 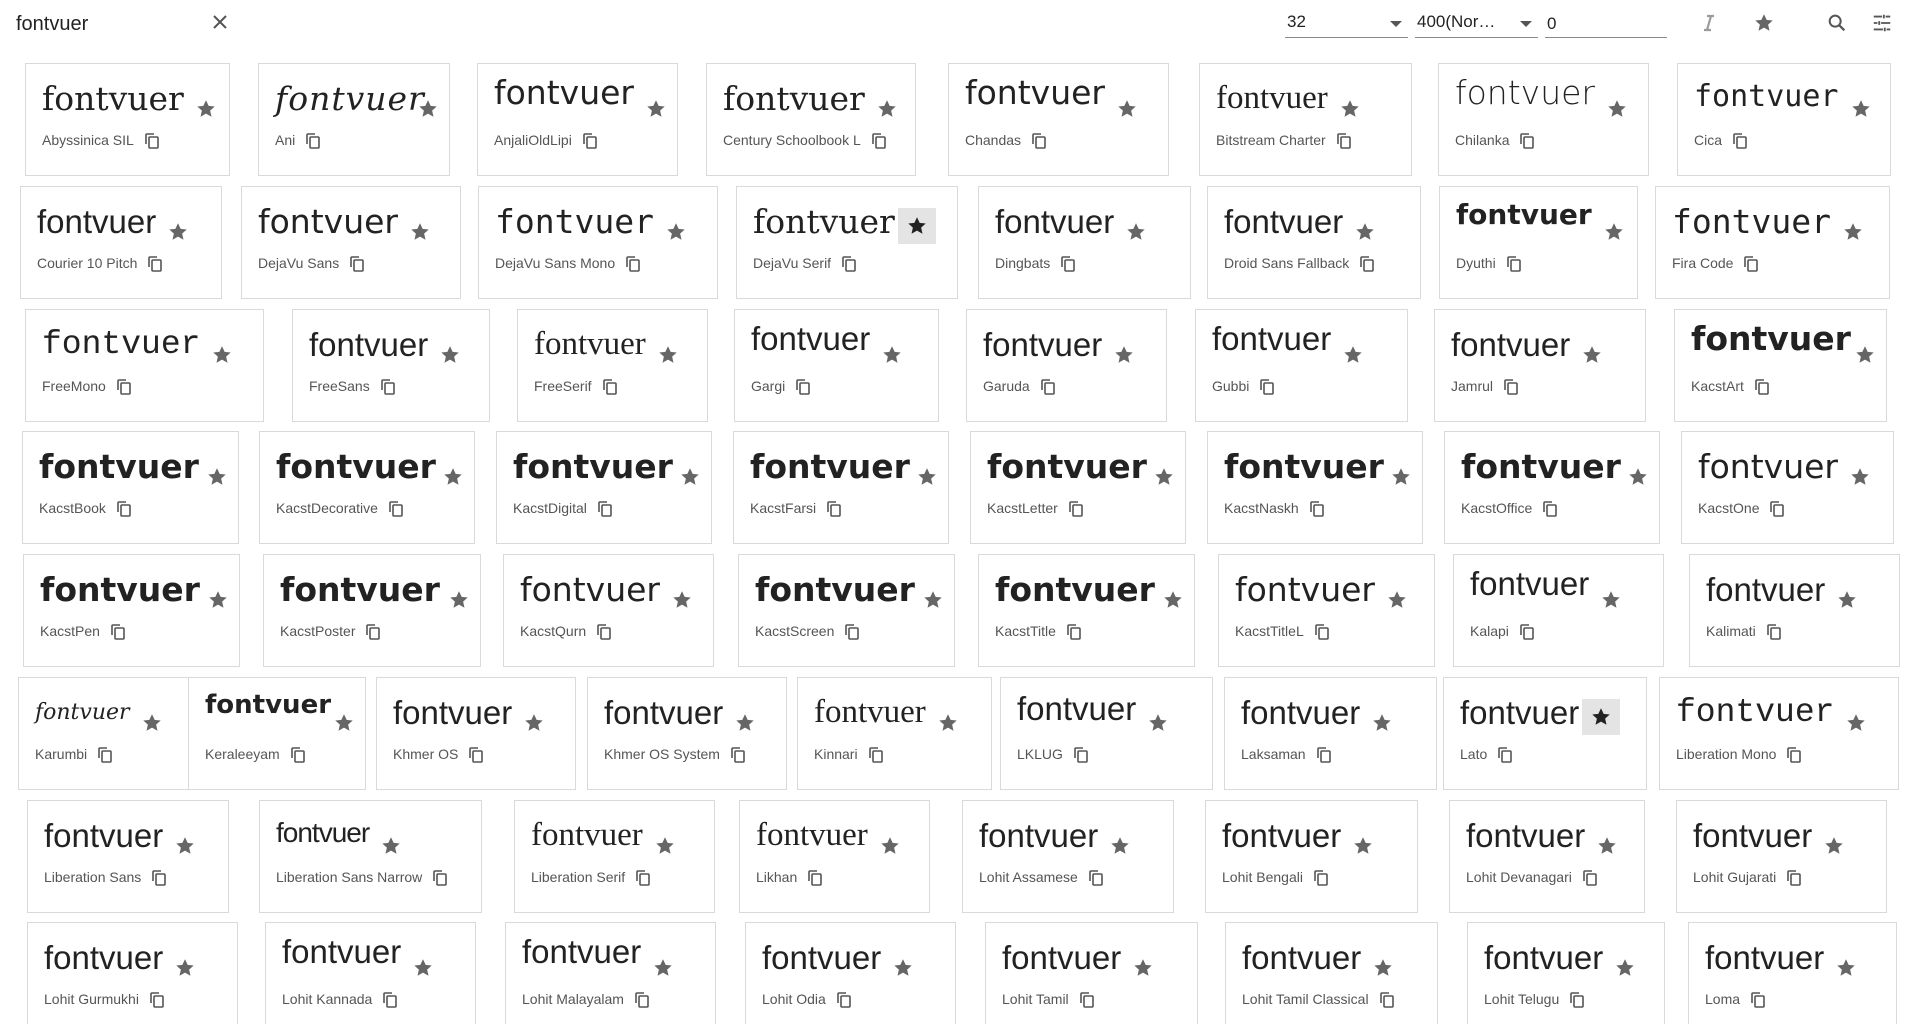 What do you see at coordinates (277, 733) in the screenshot?
I see `font-card: fontvuer Keraleeyam` at bounding box center [277, 733].